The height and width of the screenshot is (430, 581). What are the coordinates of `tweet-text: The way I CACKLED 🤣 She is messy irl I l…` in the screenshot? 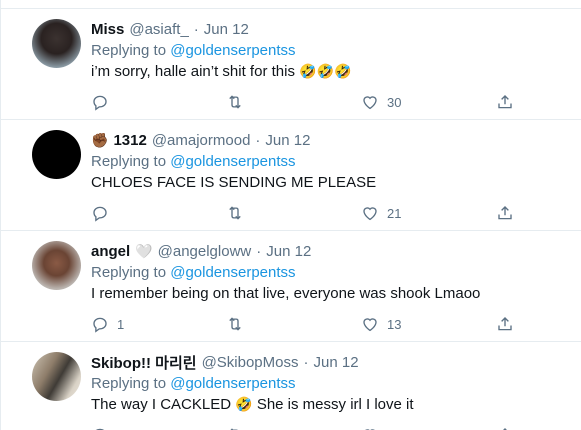 It's located at (326, 404).